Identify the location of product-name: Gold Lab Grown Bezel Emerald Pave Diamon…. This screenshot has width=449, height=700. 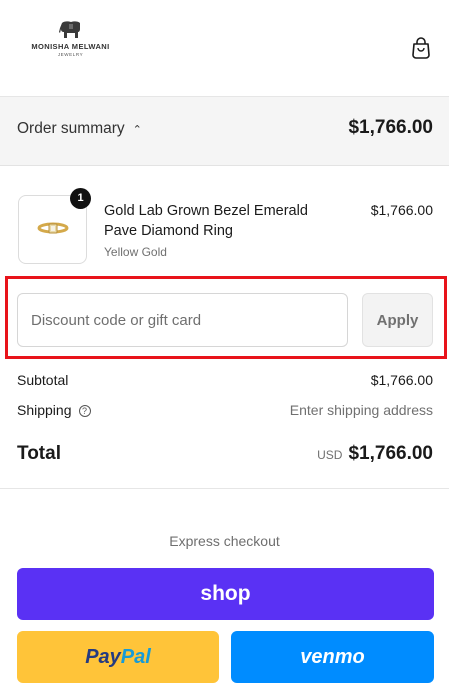
(206, 221).